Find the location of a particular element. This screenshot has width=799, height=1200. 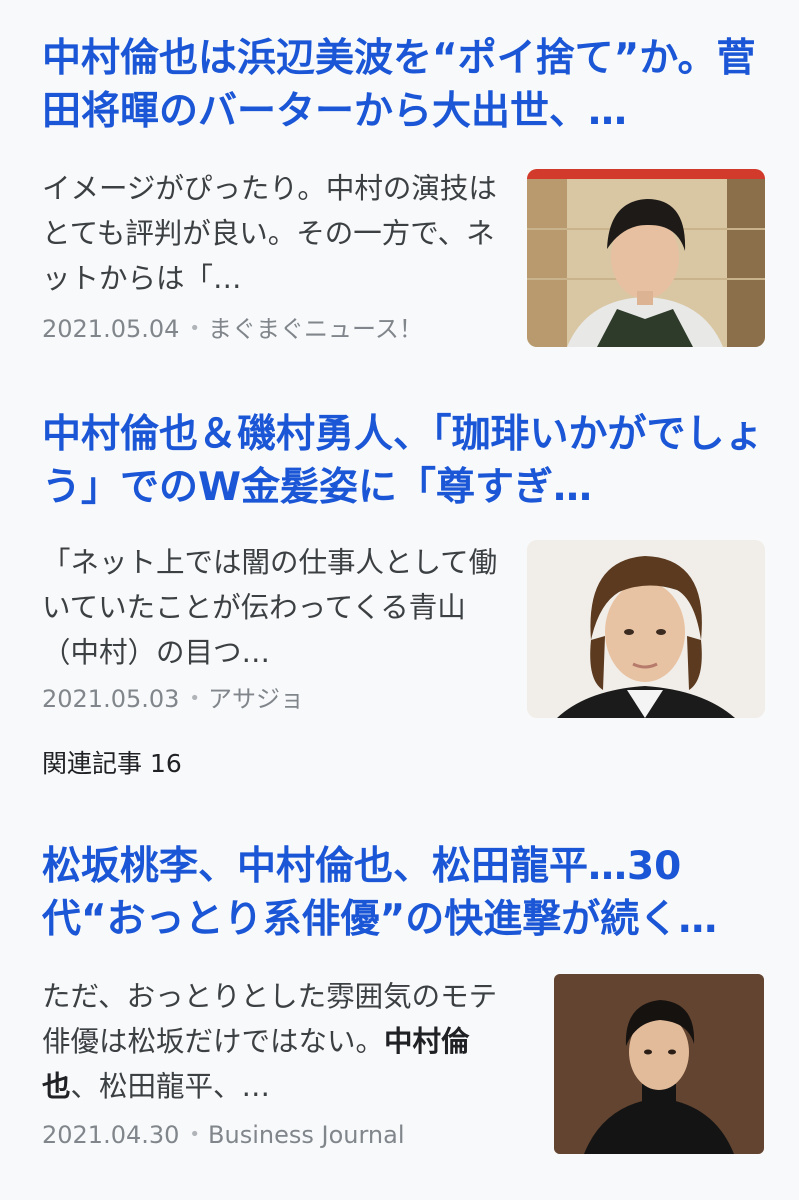

article-date: 2021.05.04 is located at coordinates (111, 329).